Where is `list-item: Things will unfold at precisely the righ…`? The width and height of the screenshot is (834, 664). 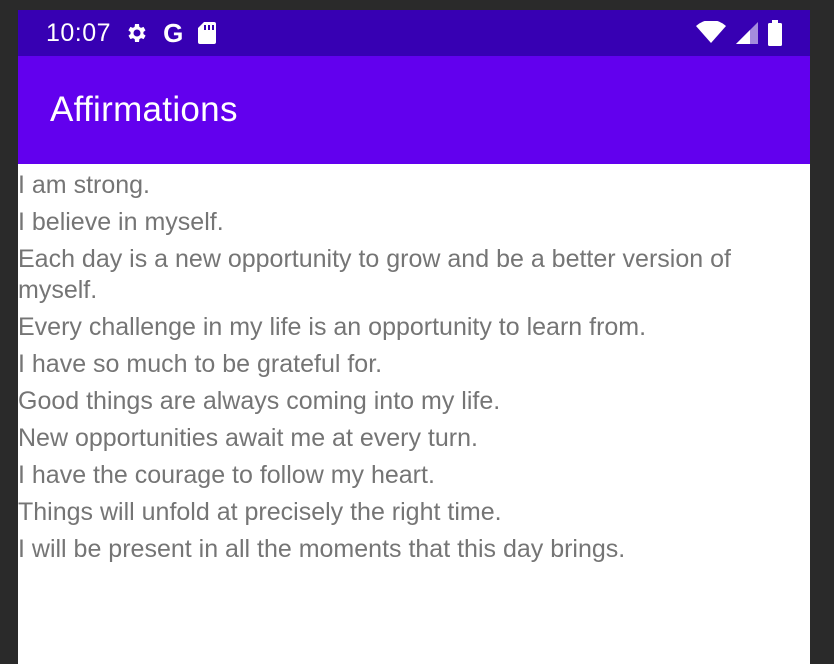
list-item: Things will unfold at precisely the righ… is located at coordinates (260, 512).